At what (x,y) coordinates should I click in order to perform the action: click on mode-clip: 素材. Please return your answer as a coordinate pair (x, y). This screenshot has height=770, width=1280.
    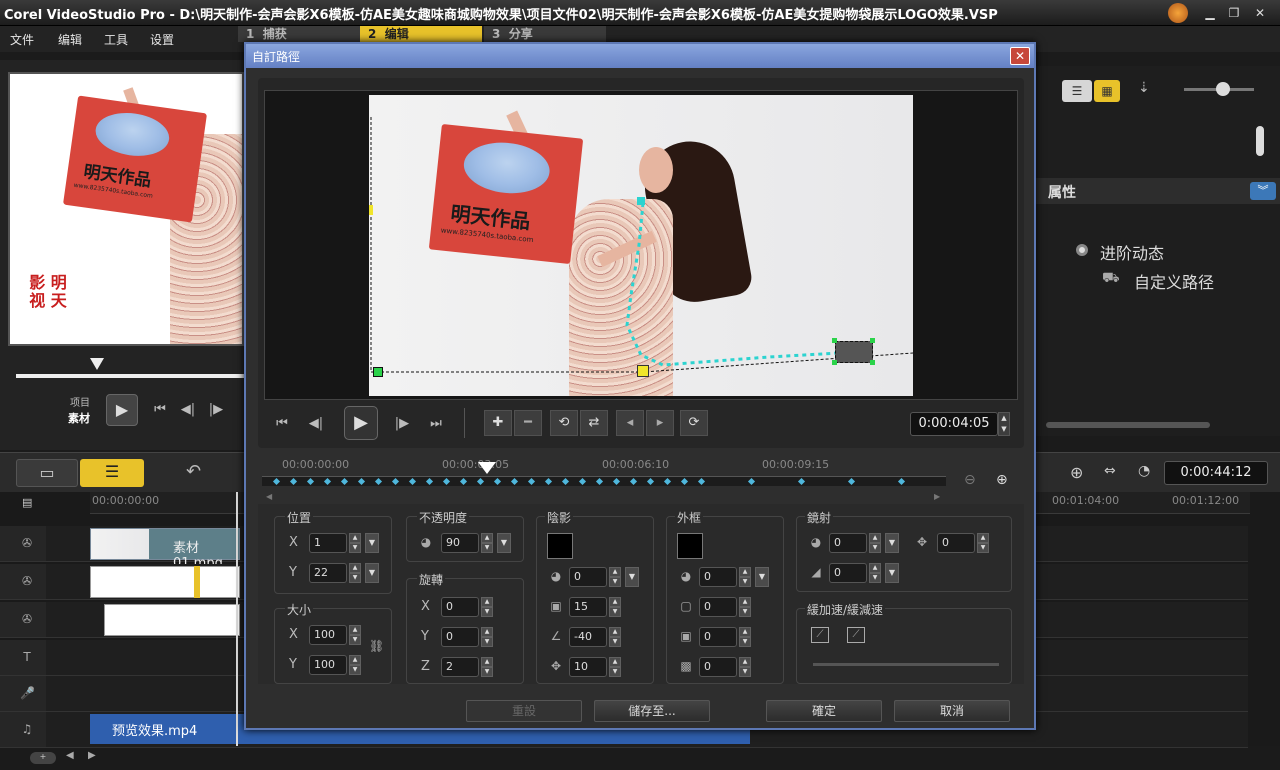
    Looking at the image, I should click on (79, 418).